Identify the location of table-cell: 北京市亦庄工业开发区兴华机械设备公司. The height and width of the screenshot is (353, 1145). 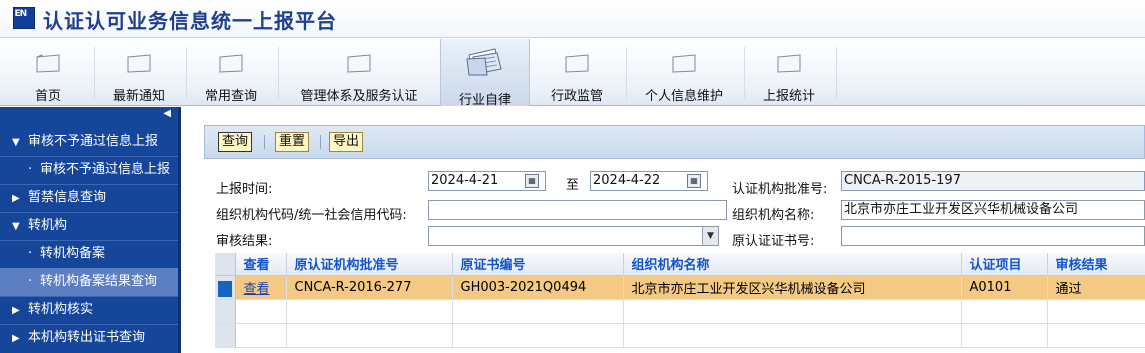
(792, 287).